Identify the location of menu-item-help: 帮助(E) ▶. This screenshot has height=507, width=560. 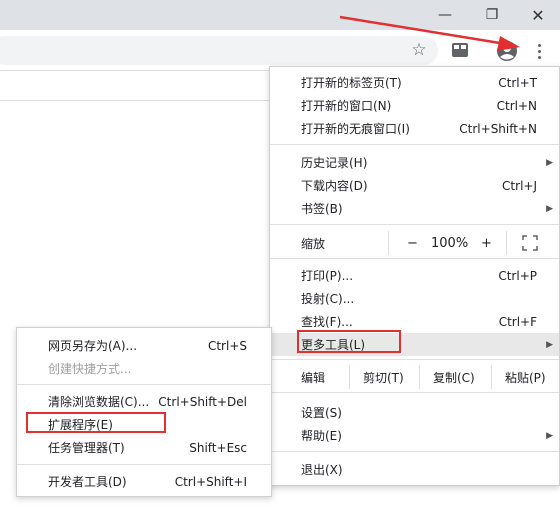
(414, 435).